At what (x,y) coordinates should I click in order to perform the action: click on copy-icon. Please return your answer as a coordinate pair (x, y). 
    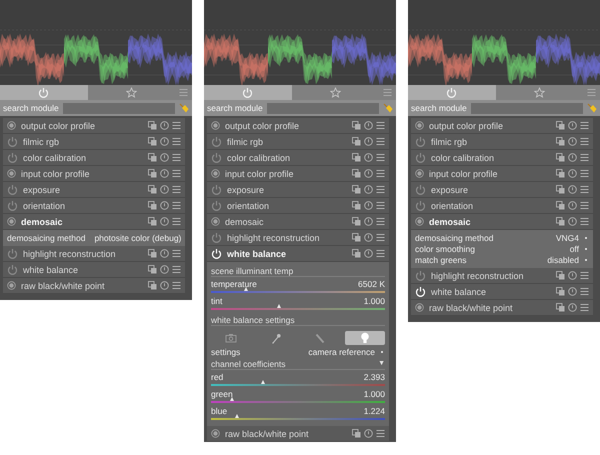
    Looking at the image, I should click on (356, 433).